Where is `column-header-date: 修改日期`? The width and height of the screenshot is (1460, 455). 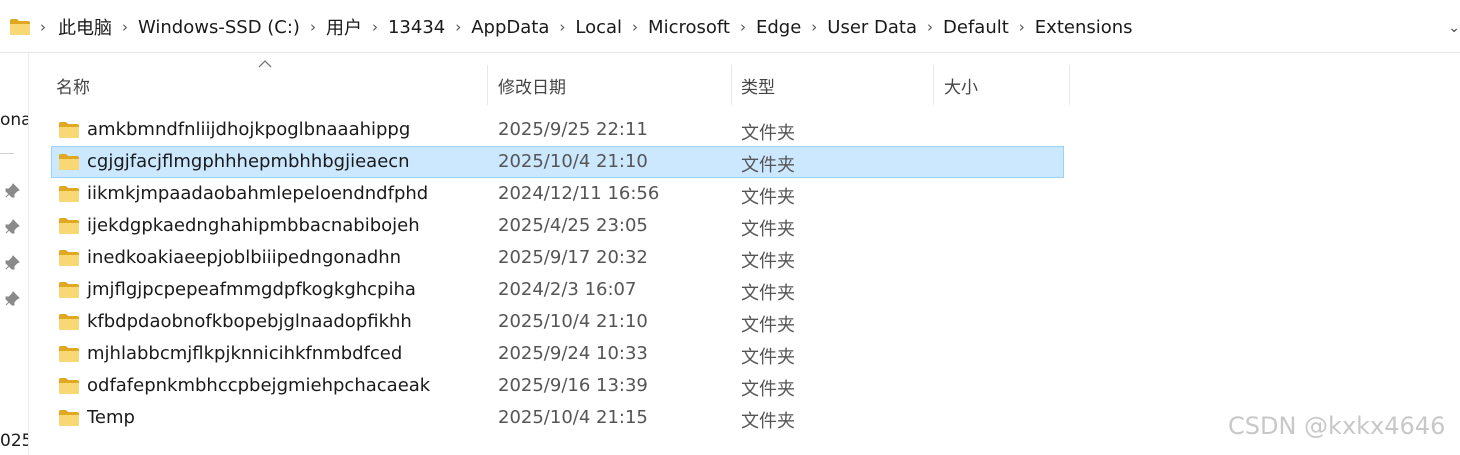 column-header-date: 修改日期 is located at coordinates (610, 85).